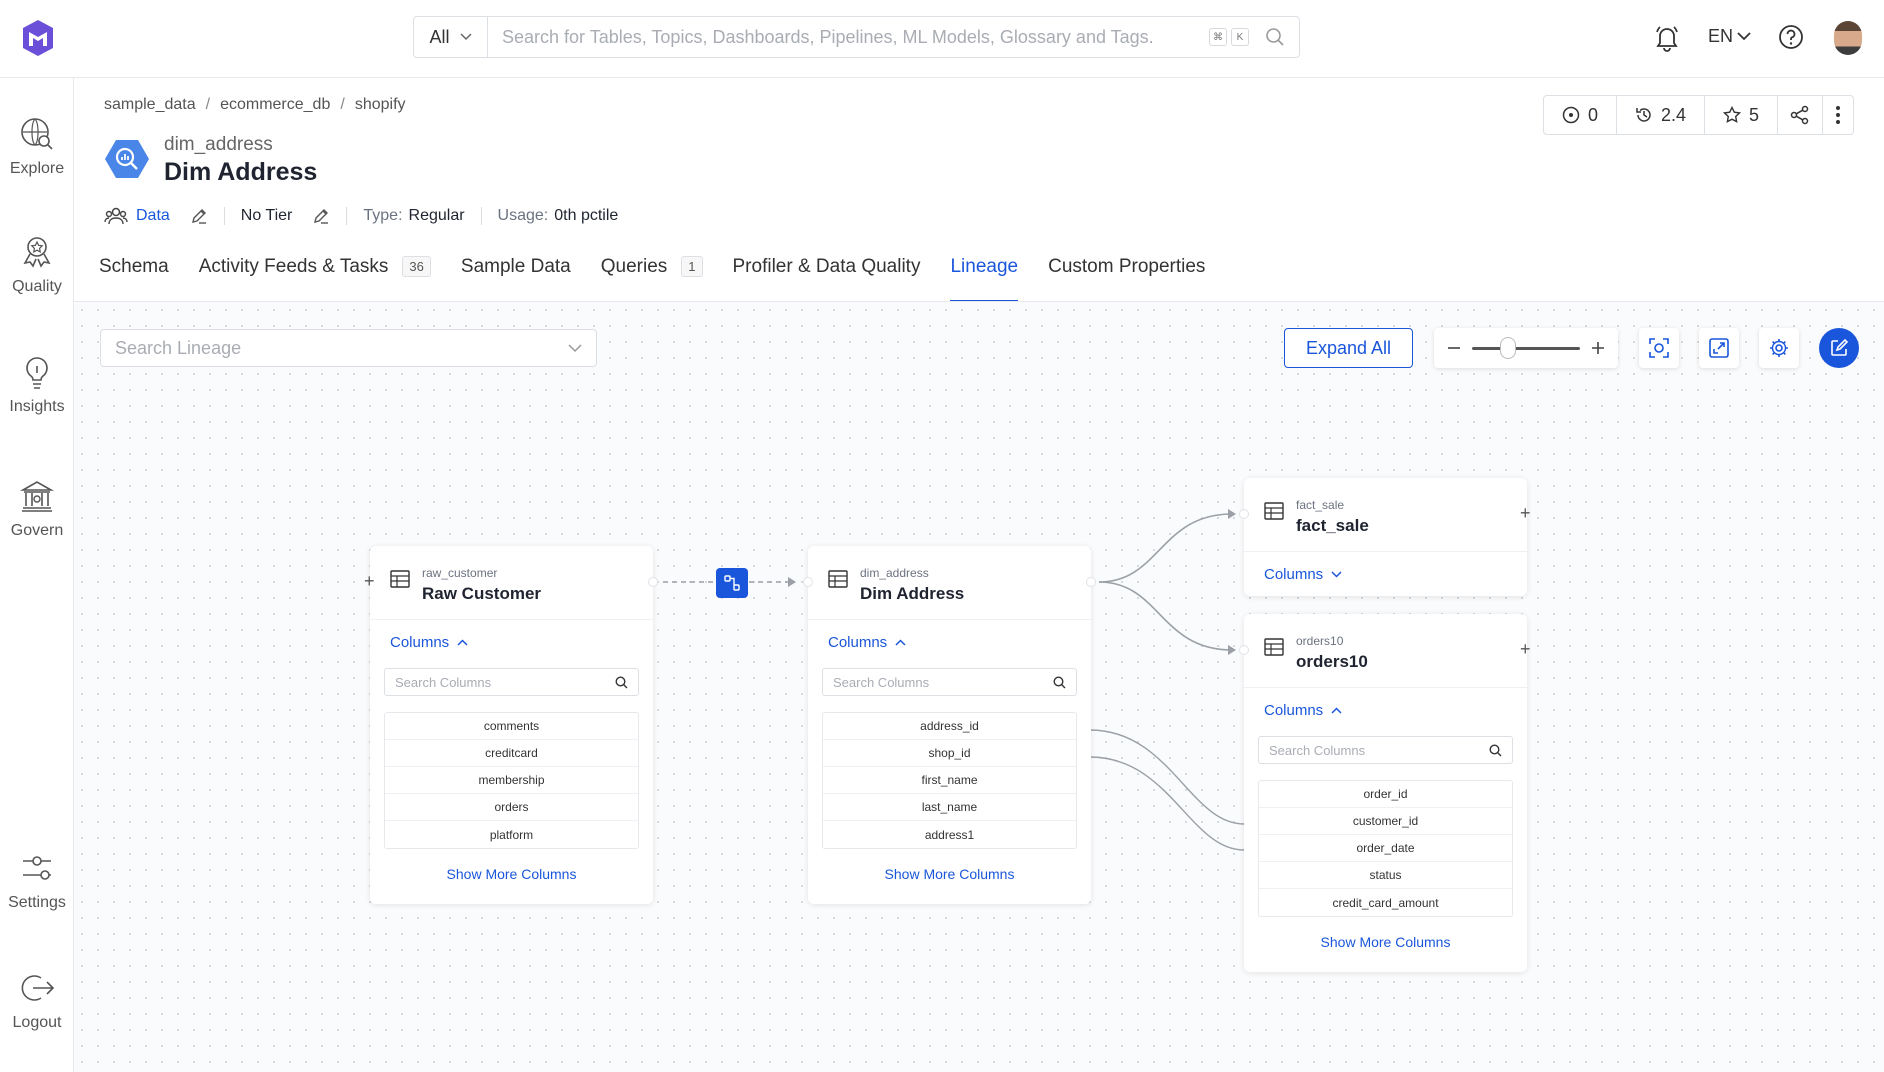  I want to click on pipeline-node, so click(732, 583).